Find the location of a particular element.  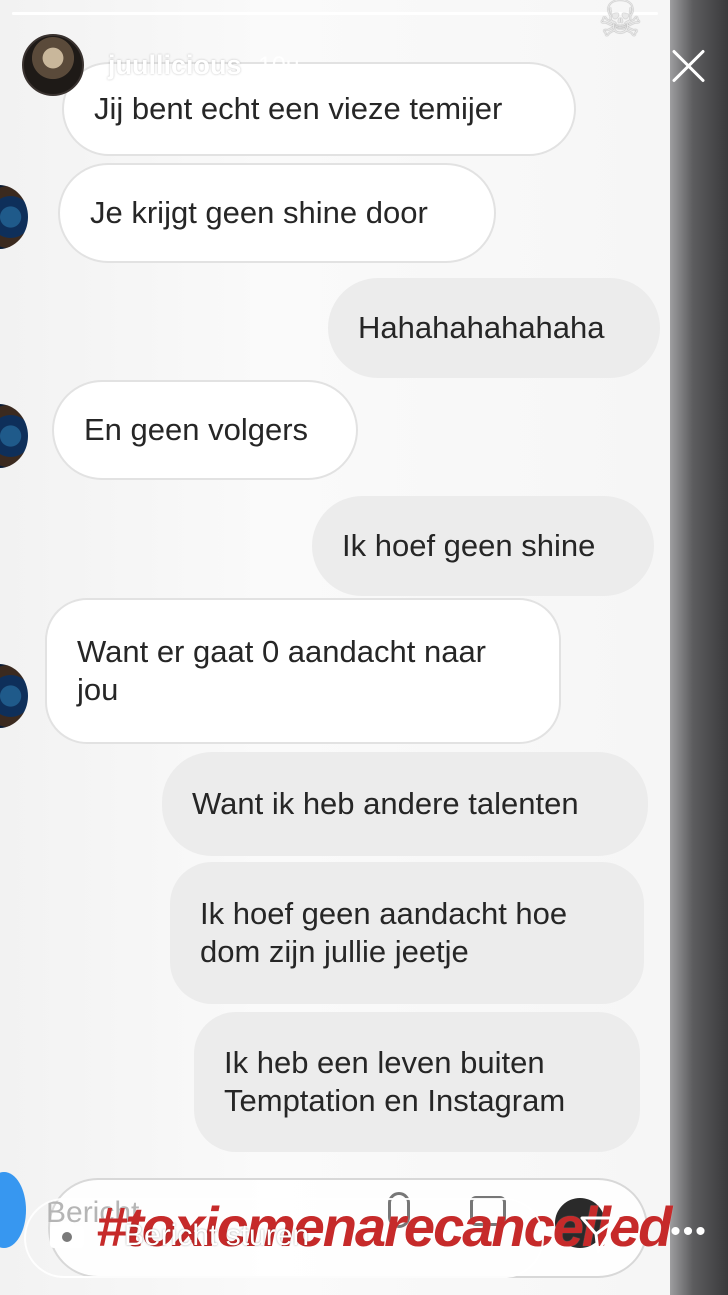

message-bubble-incoming: Want er gaat 0 aandacht naar jou is located at coordinates (303, 671).